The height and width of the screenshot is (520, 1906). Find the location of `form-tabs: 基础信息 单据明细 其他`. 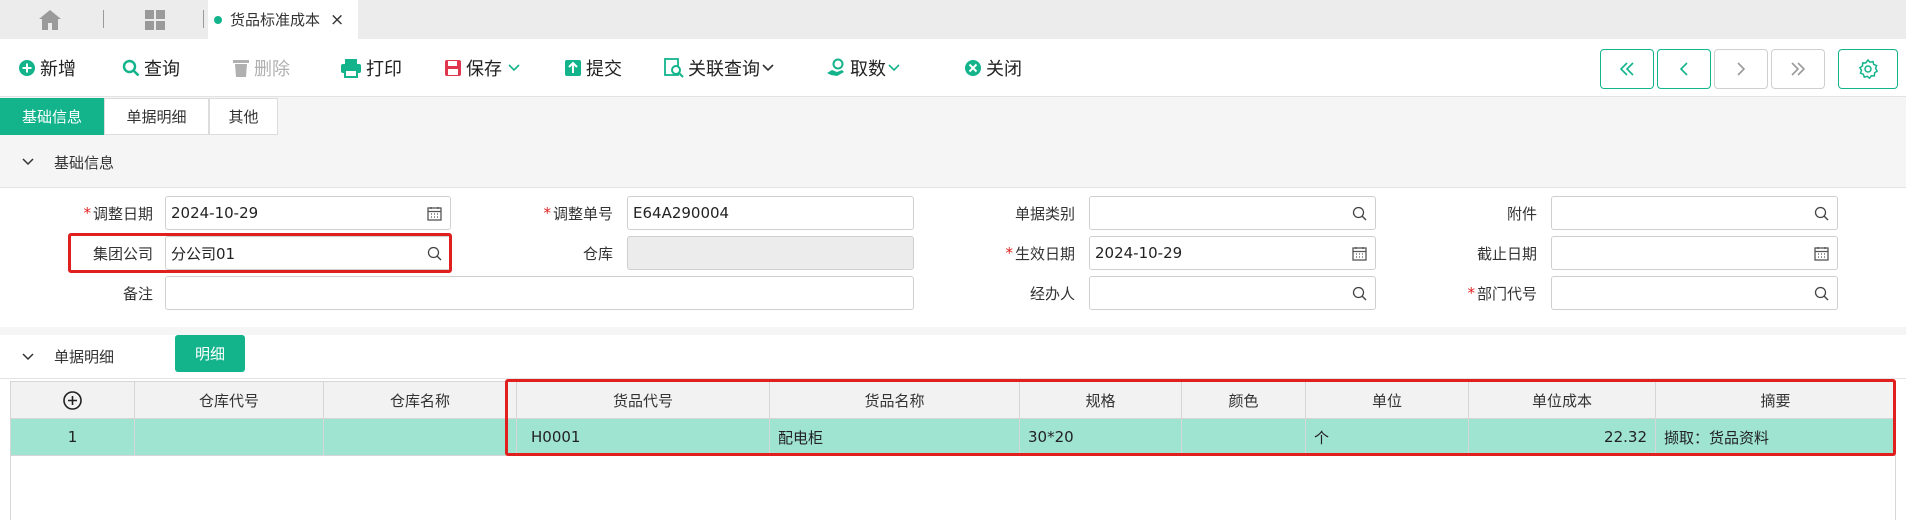

form-tabs: 基础信息 单据明细 其他 is located at coordinates (953, 117).